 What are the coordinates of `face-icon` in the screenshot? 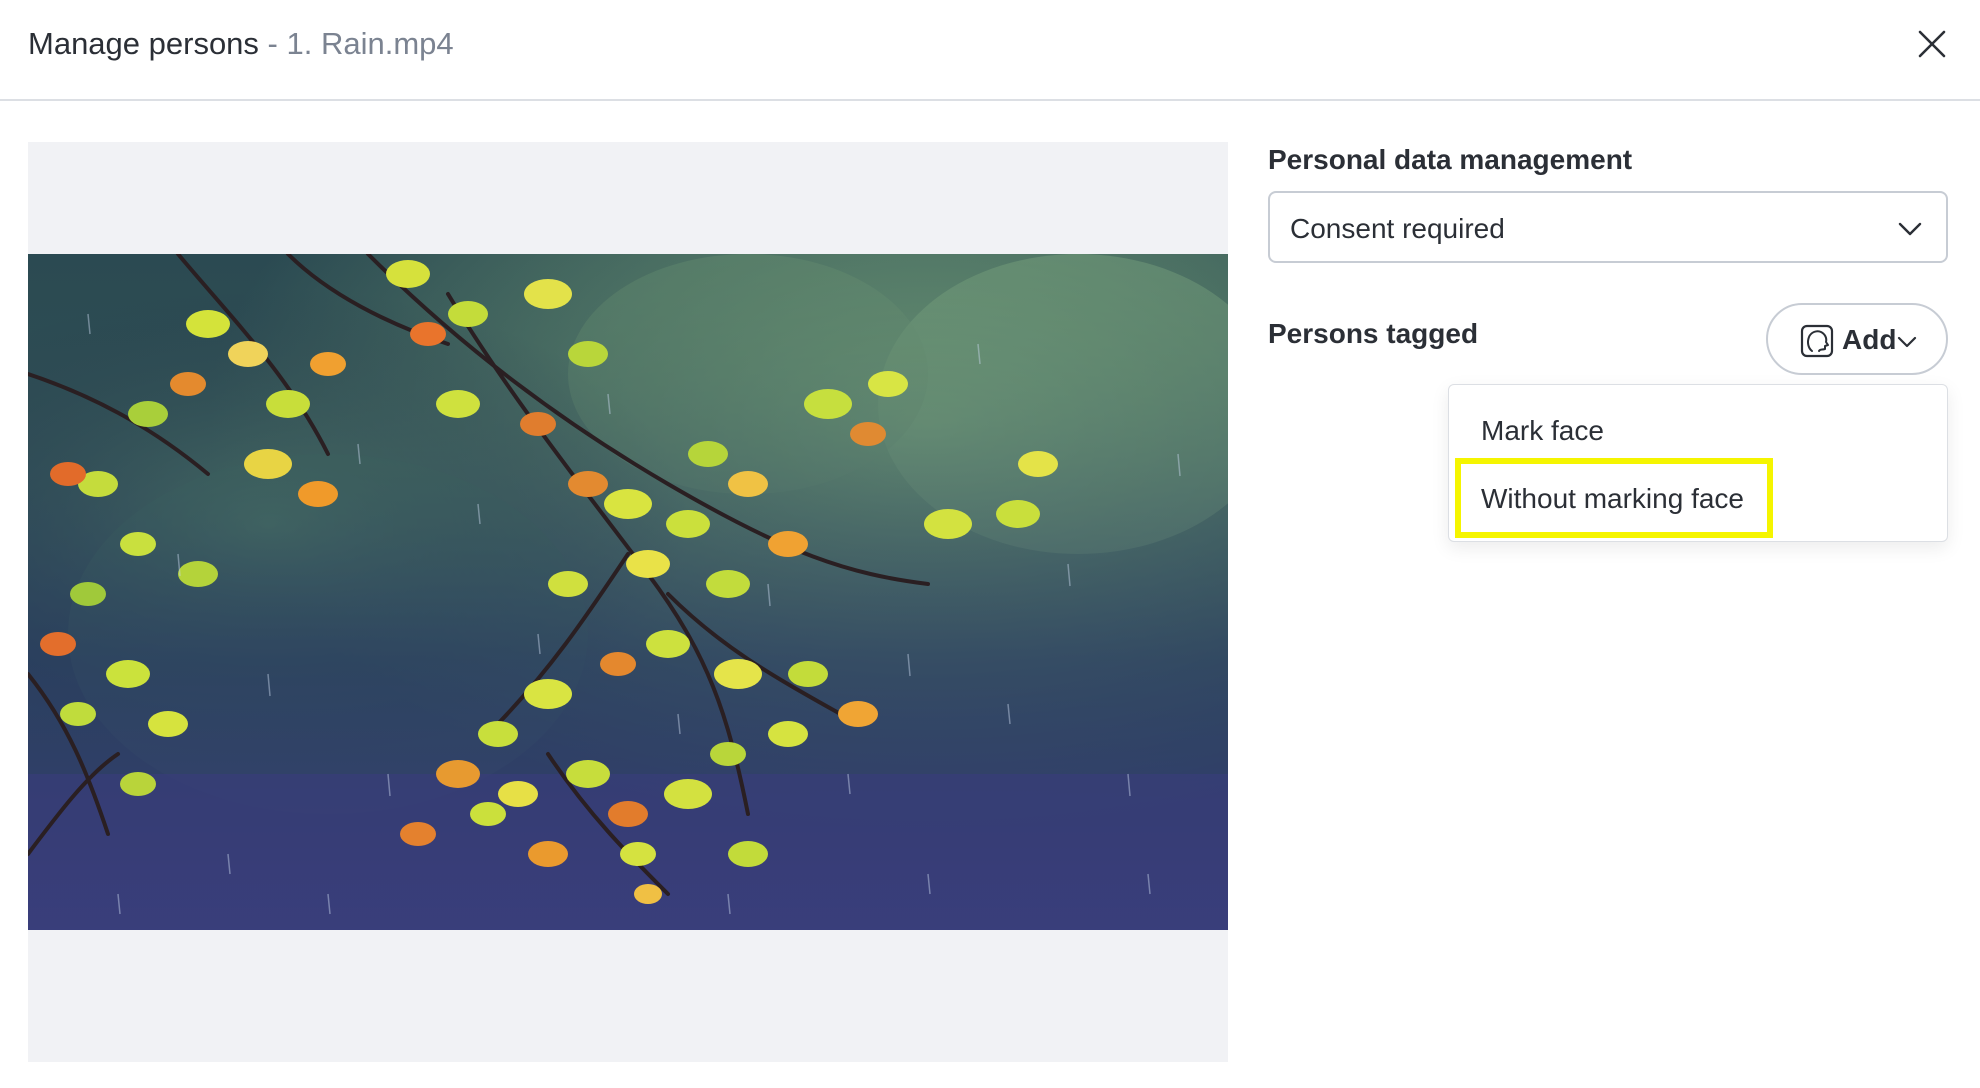 It's located at (1817, 341).